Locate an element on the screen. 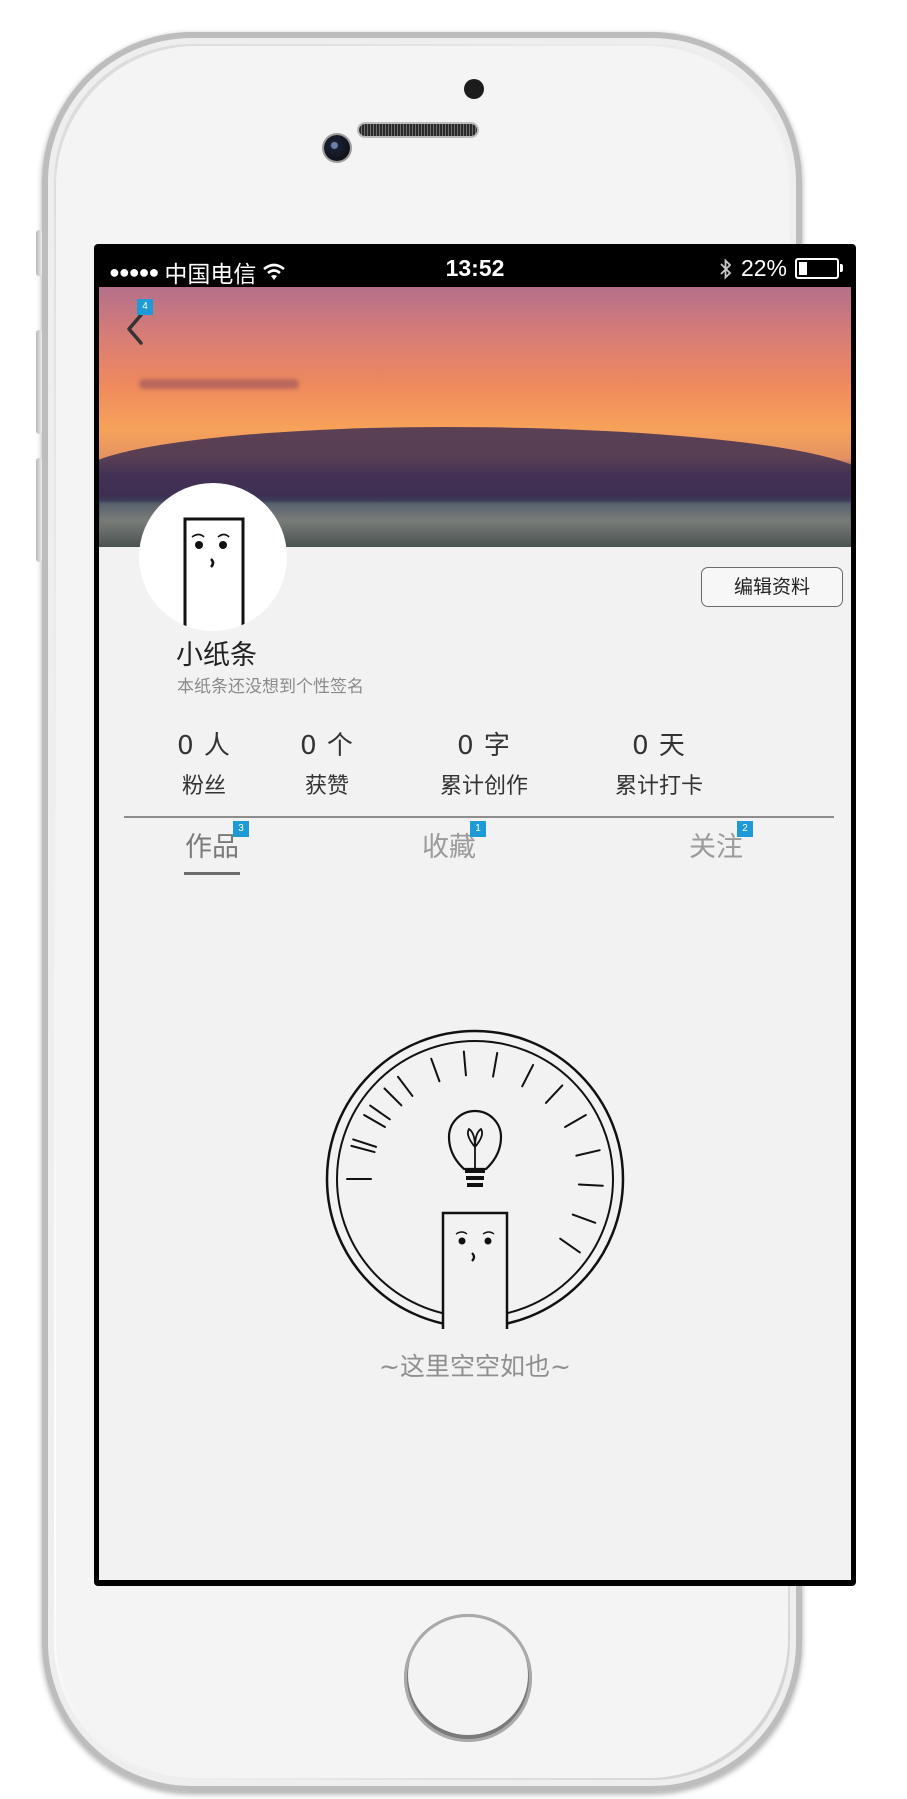  proximity-sensor is located at coordinates (474, 89).